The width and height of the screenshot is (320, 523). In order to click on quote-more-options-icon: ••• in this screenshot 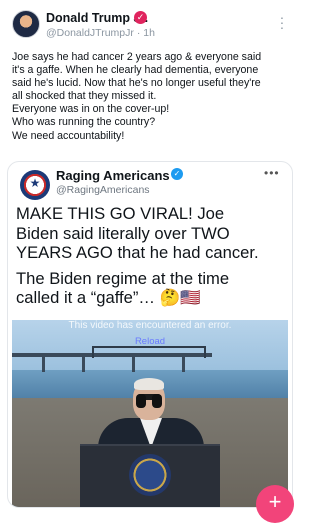, I will do `click(272, 173)`.